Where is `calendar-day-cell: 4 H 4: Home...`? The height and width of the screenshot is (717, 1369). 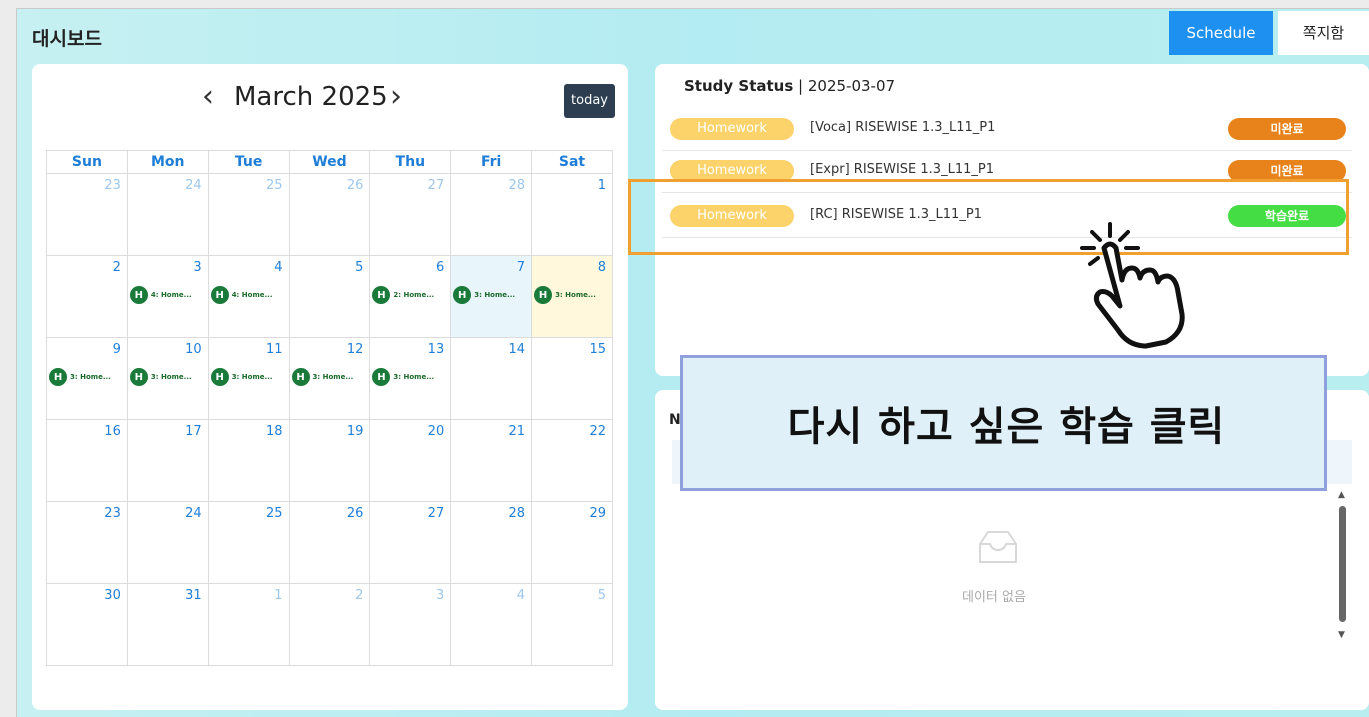
calendar-day-cell: 4 H 4: Home... is located at coordinates (248, 296).